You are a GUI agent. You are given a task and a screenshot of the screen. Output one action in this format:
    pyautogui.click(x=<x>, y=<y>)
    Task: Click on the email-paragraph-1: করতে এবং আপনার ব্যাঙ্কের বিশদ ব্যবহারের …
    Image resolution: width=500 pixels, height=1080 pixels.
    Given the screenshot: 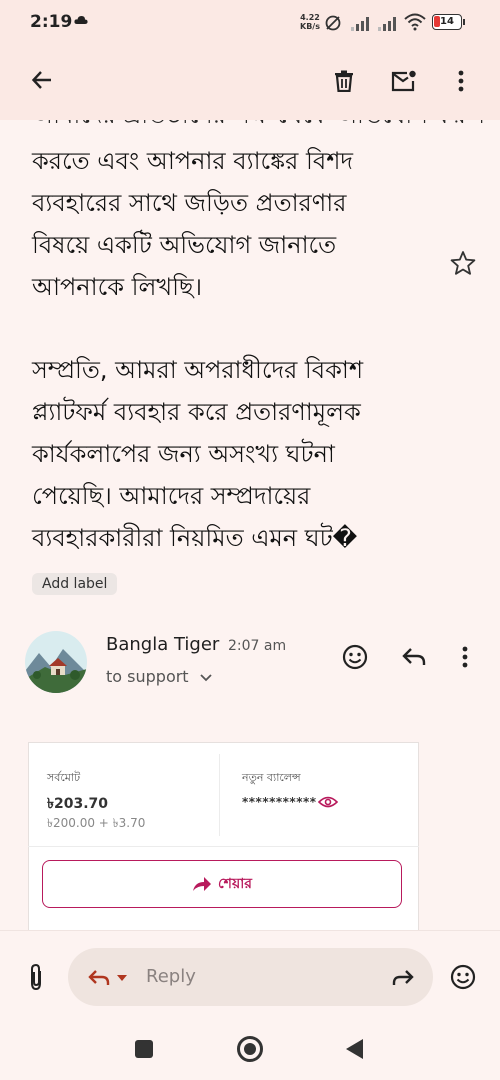 What is the action you would take?
    pyautogui.click(x=192, y=224)
    